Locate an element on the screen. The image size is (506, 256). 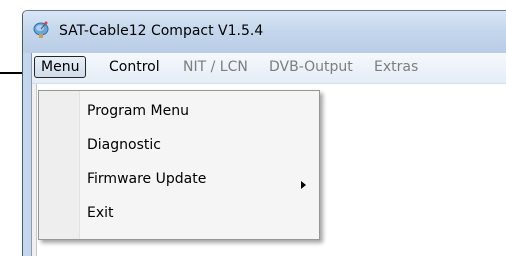
submenu-arrow-icon is located at coordinates (303, 185).